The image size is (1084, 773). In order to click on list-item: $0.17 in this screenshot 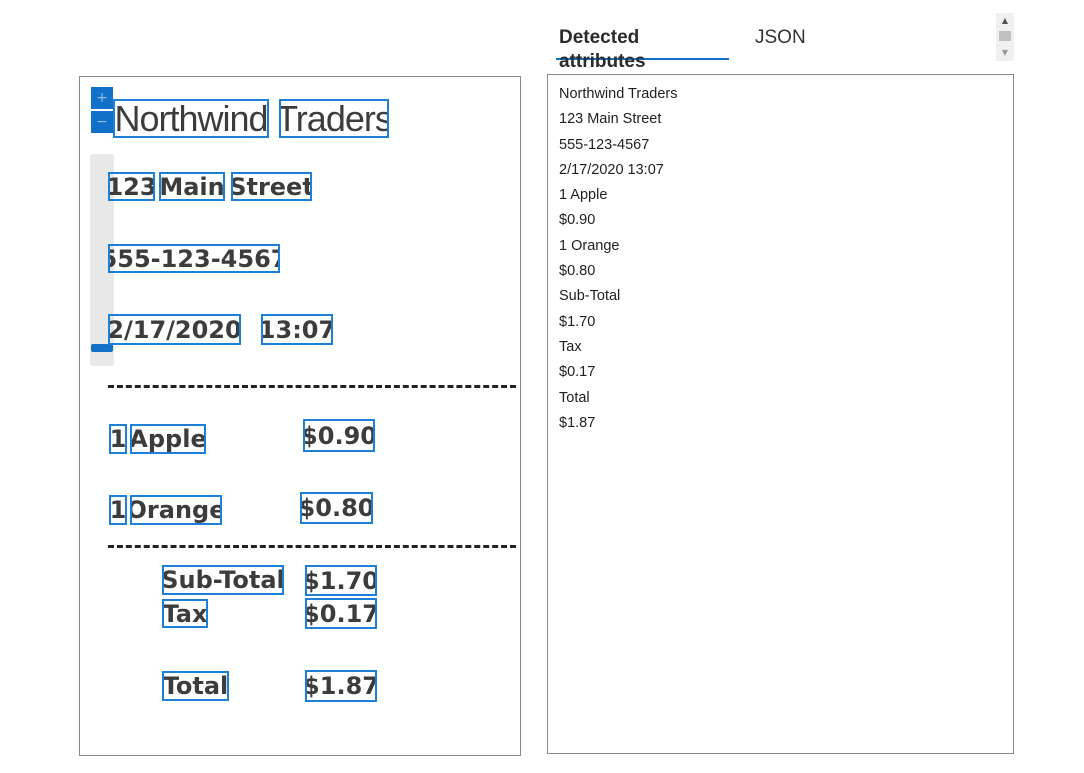, I will do `click(577, 372)`.